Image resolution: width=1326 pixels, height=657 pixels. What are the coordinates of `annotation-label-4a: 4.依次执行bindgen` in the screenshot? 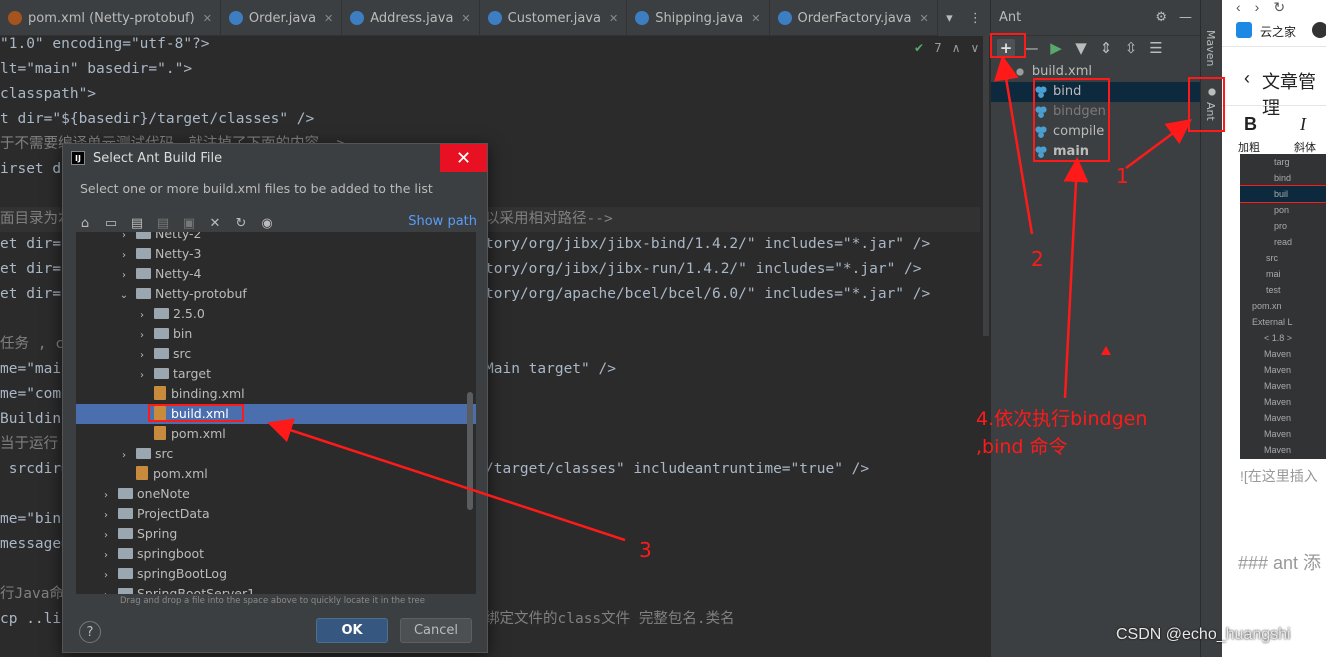 It's located at (1062, 419).